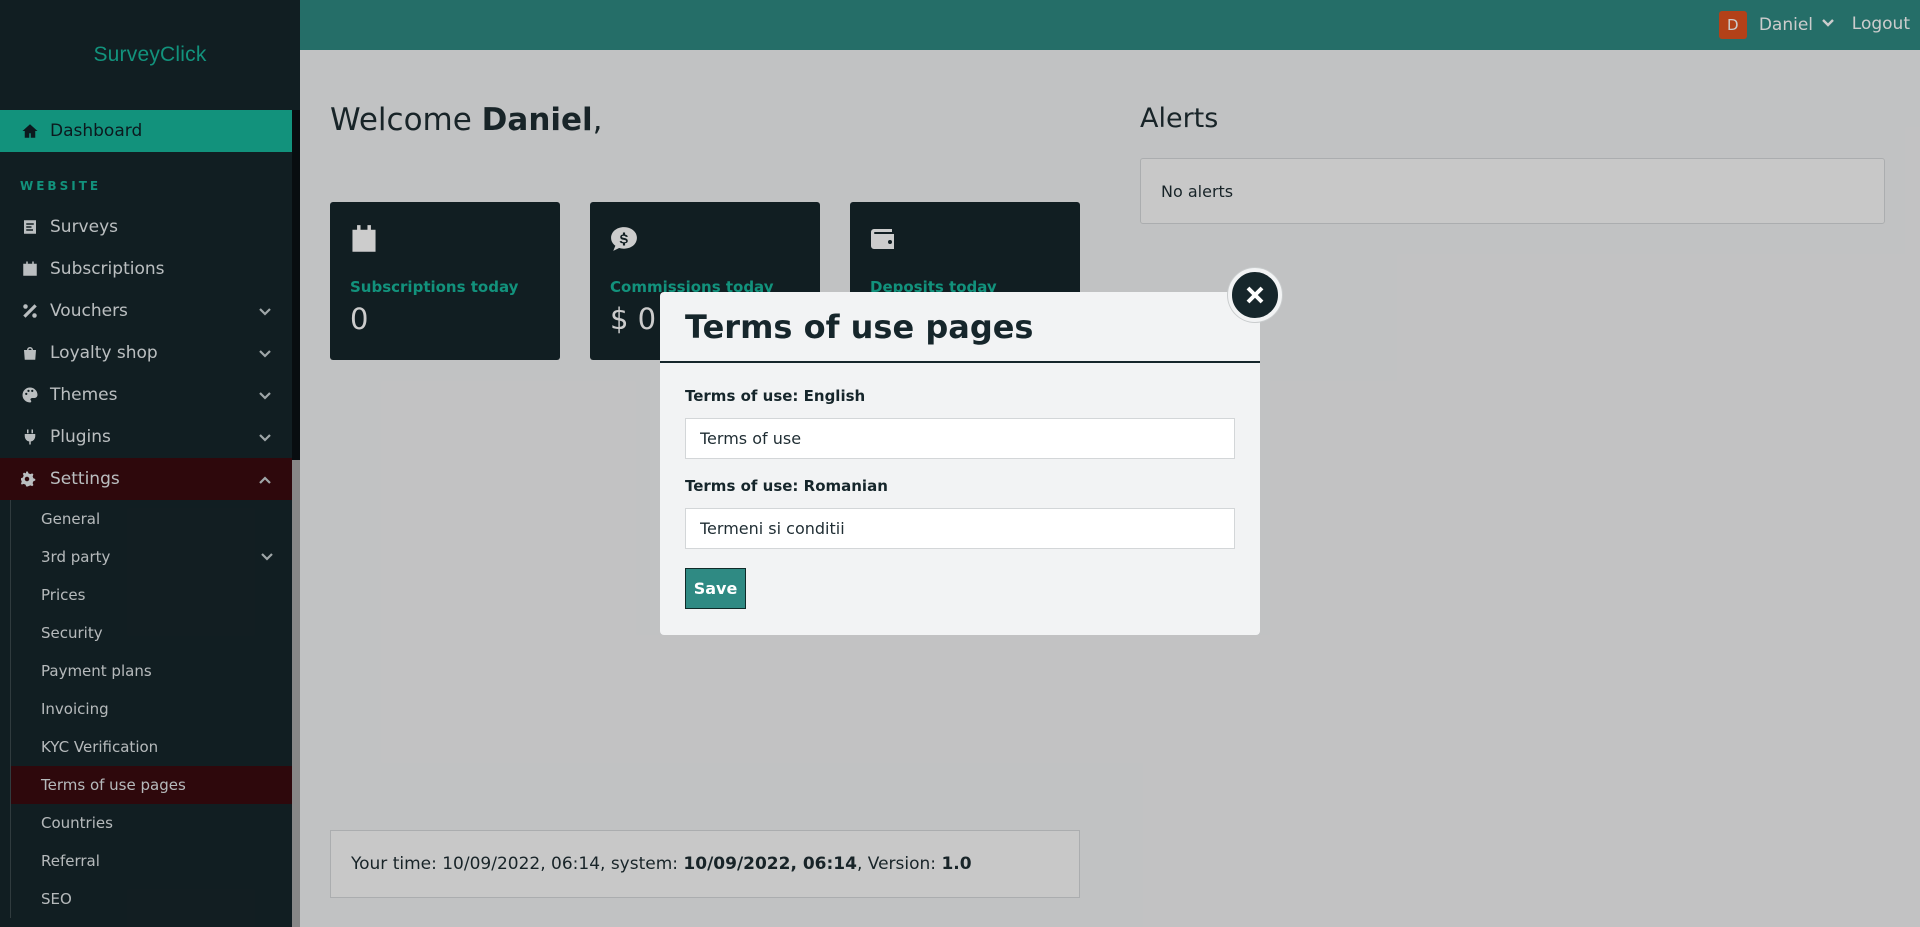  Describe the element at coordinates (715, 588) in the screenshot. I see `save-button: Save` at that location.